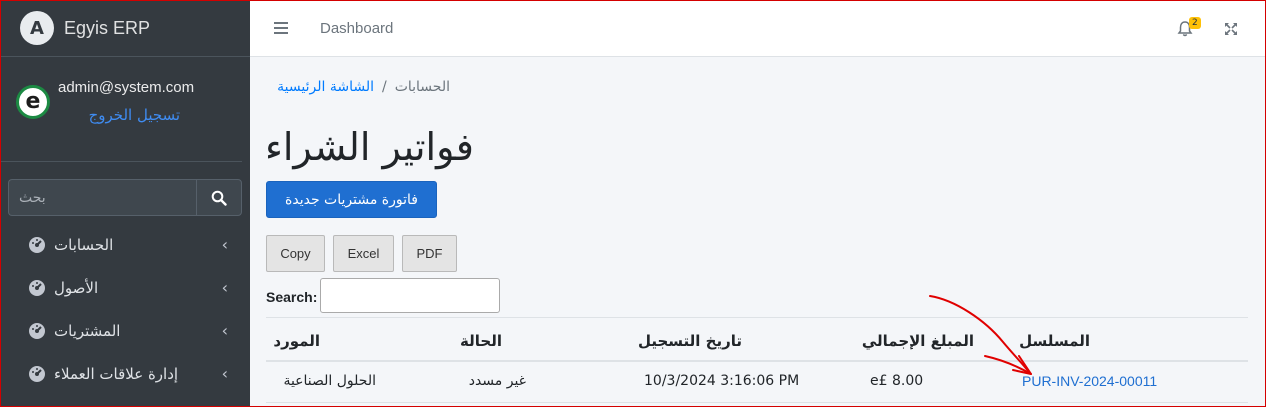 The height and width of the screenshot is (407, 1266). Describe the element at coordinates (102, 197) in the screenshot. I see `sidebar-search-input` at that location.